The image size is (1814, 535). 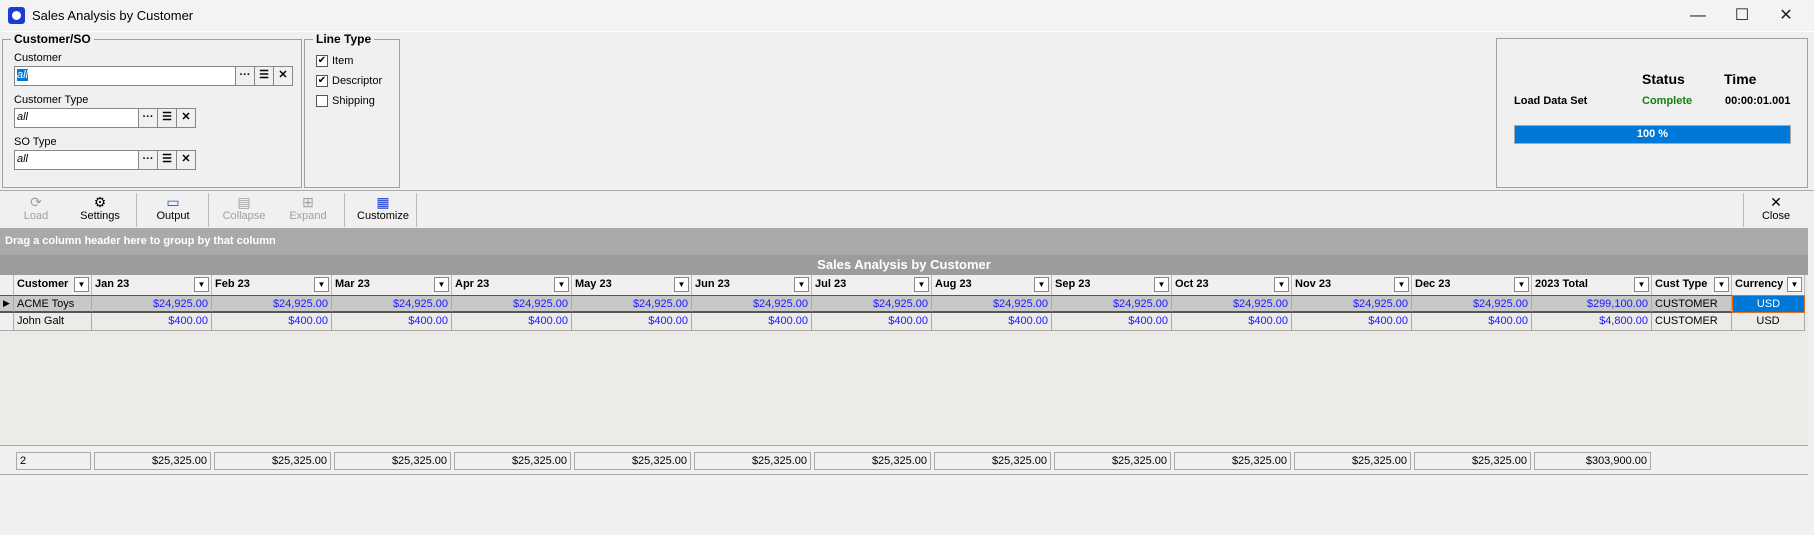 What do you see at coordinates (1472, 285) in the screenshot?
I see `column-header: Dec 23 ▼` at bounding box center [1472, 285].